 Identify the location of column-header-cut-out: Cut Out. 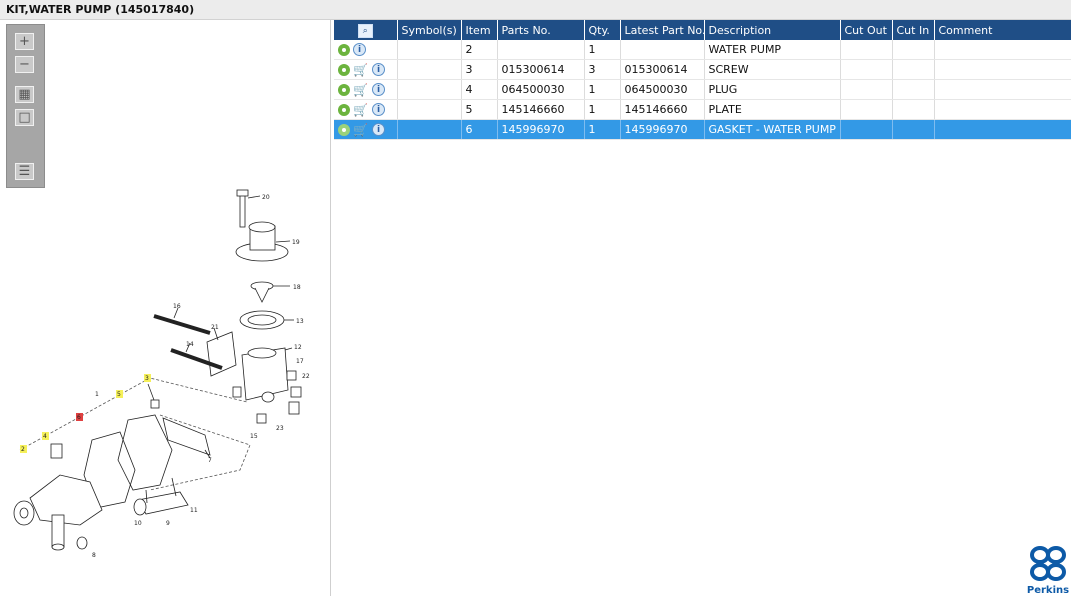
(866, 30).